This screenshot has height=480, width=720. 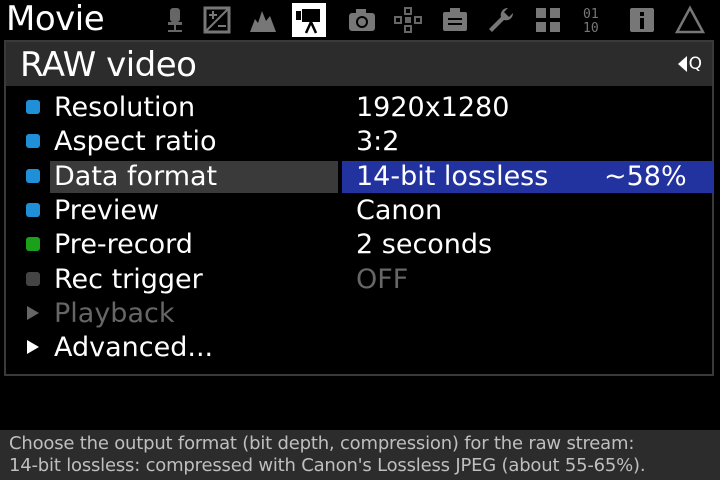 I want to click on info-icon, so click(x=642, y=20).